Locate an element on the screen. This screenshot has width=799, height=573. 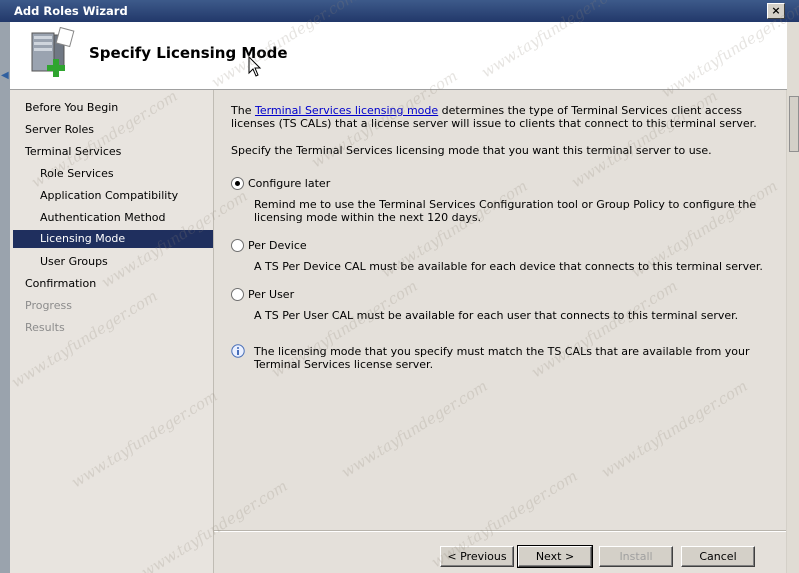
nav-item-terminal-services: Terminal Services is located at coordinates (73, 152).